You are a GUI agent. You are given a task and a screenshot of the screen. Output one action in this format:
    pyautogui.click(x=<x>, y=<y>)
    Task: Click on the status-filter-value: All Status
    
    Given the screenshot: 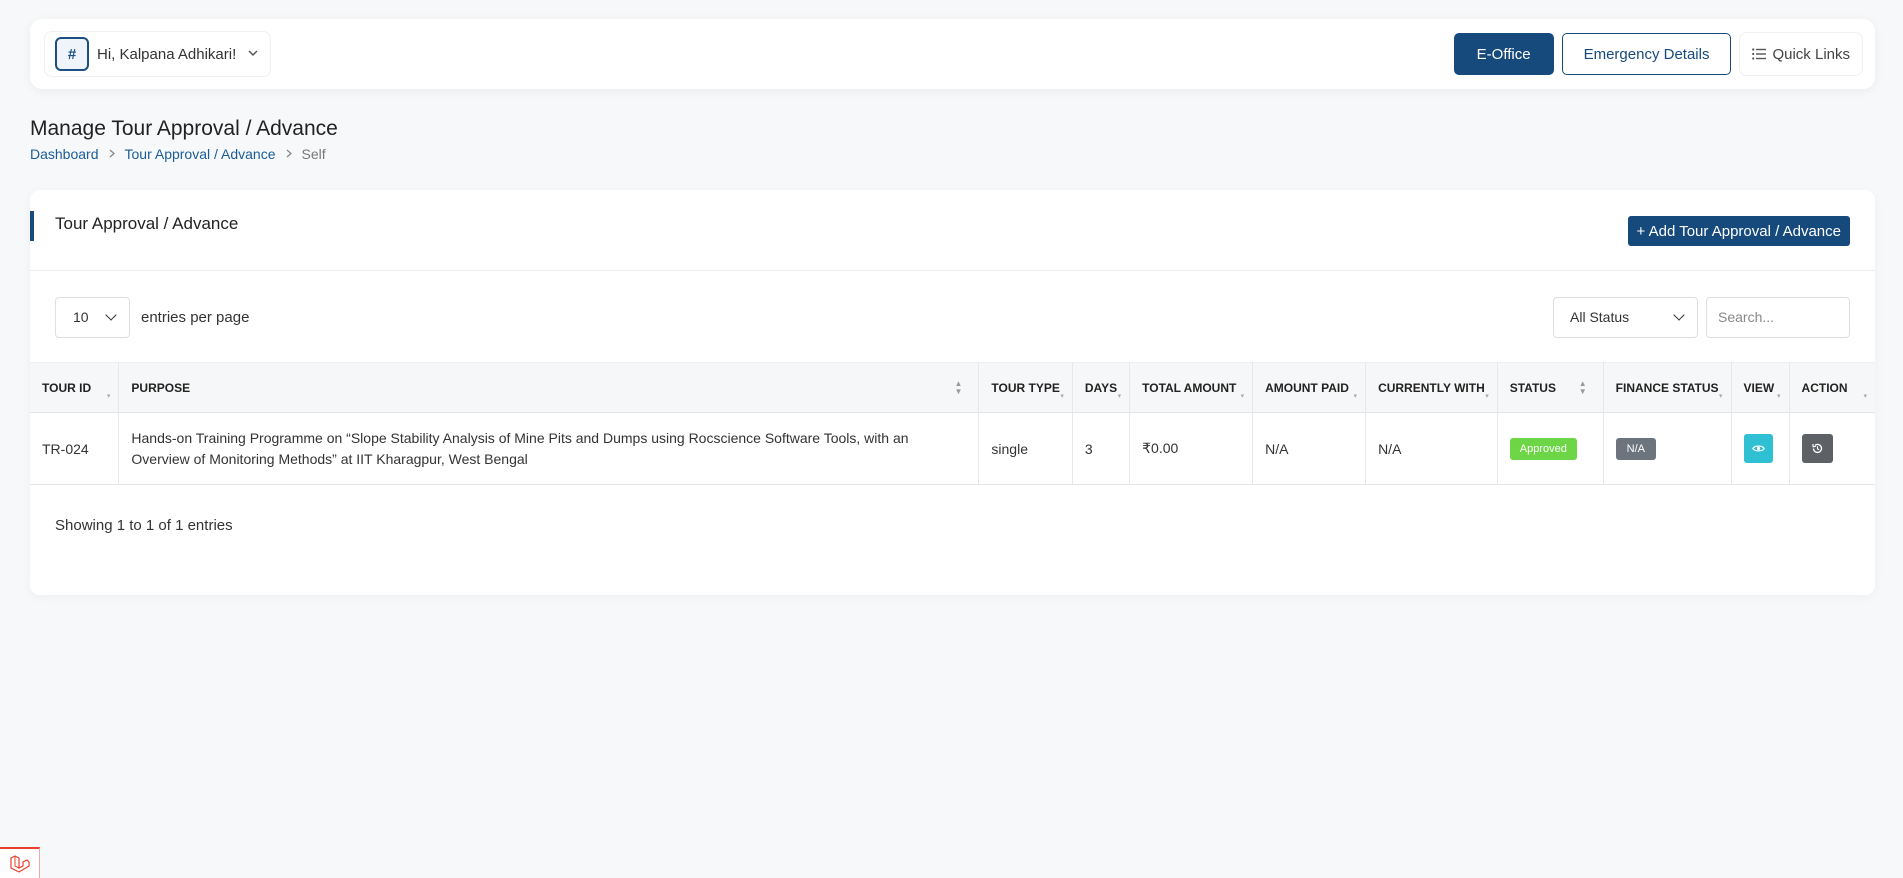 What is the action you would take?
    pyautogui.click(x=1600, y=317)
    